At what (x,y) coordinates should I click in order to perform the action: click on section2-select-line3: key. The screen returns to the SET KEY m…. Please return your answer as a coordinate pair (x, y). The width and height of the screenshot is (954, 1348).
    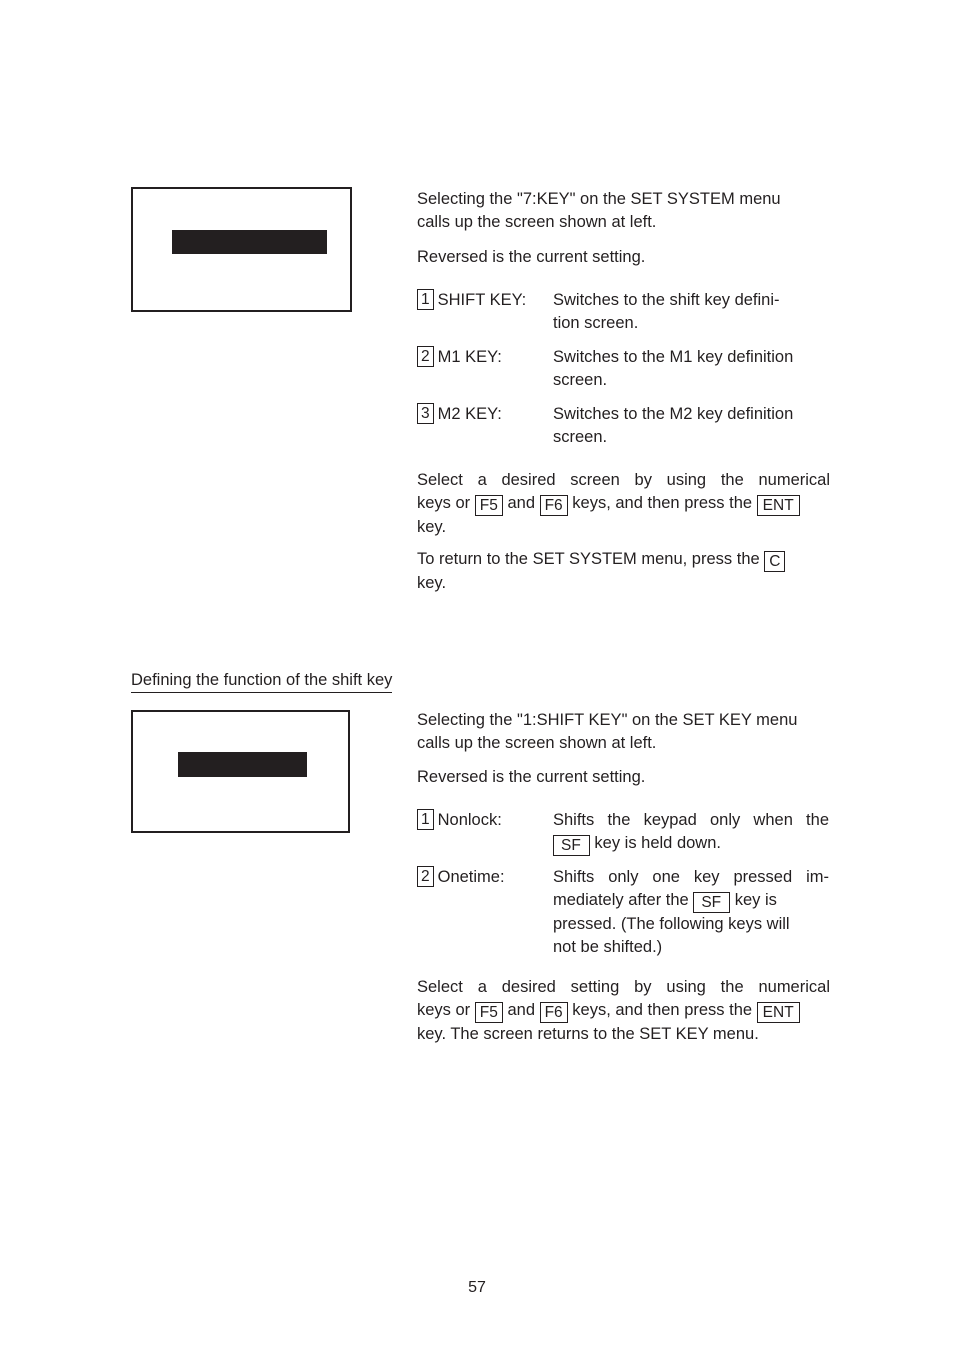
    Looking at the image, I should click on (588, 1034).